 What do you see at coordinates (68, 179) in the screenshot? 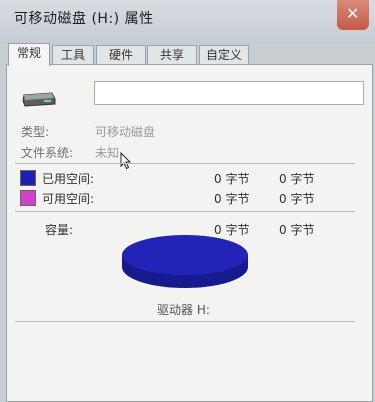
I see `used-space-label: 已用空间:` at bounding box center [68, 179].